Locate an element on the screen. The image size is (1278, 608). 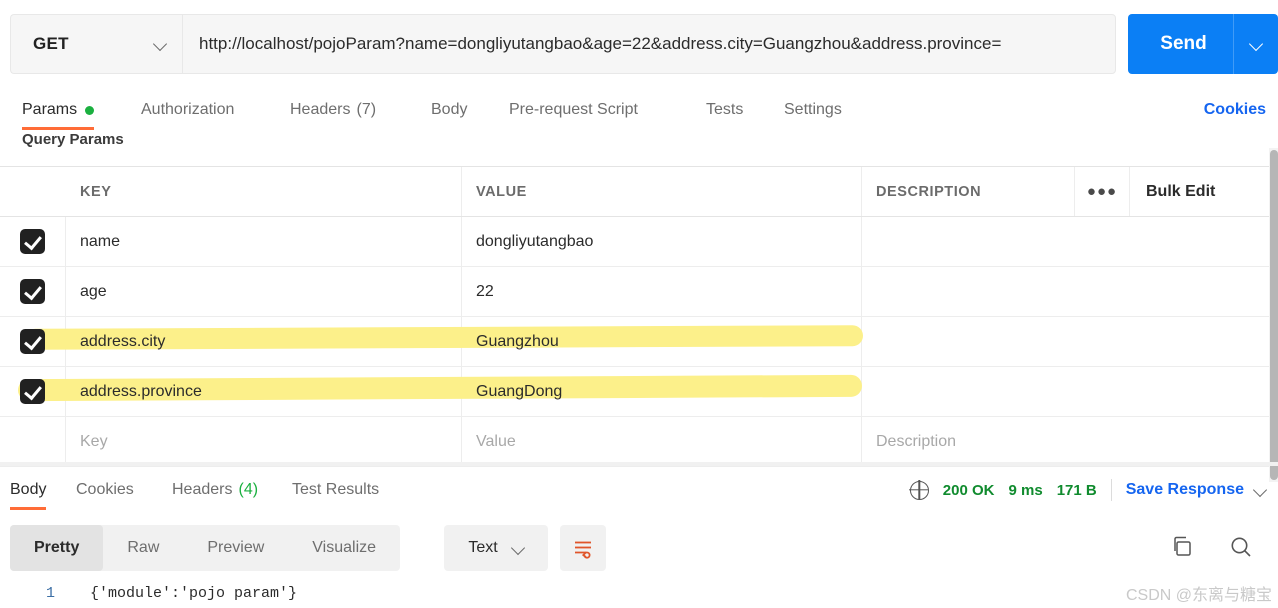
copy-button is located at coordinates (1183, 547).